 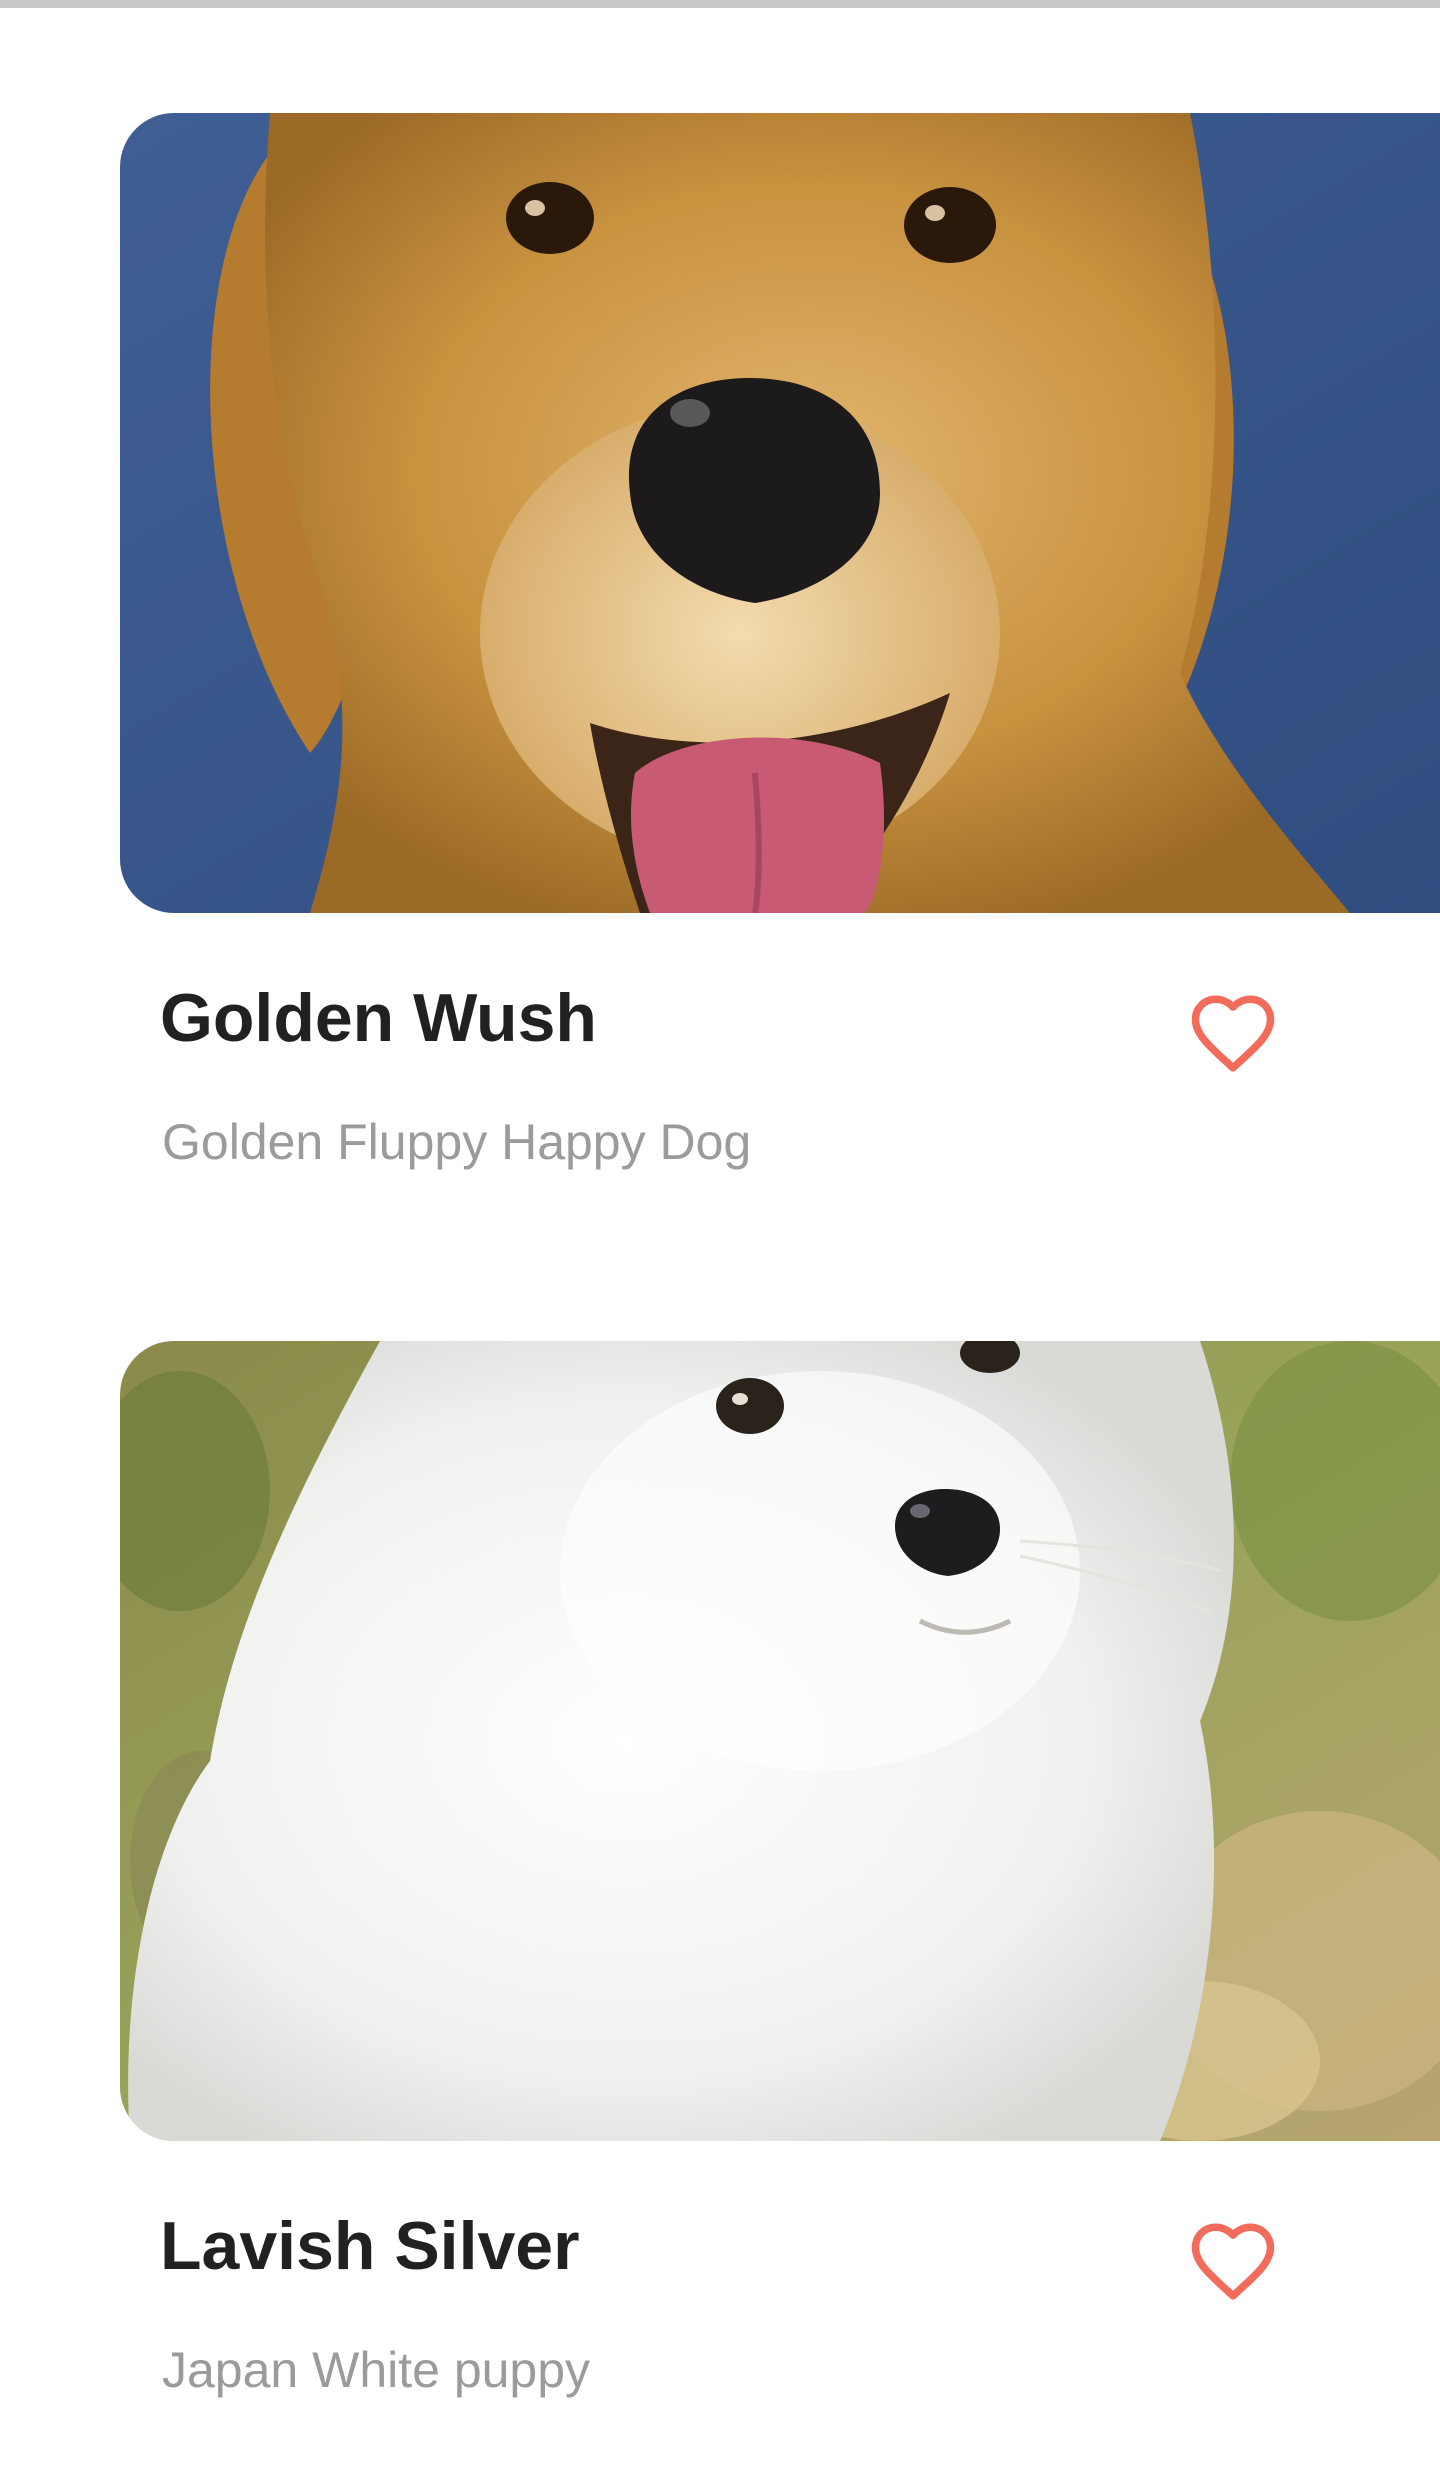 What do you see at coordinates (720, 4) in the screenshot?
I see `top-divider` at bounding box center [720, 4].